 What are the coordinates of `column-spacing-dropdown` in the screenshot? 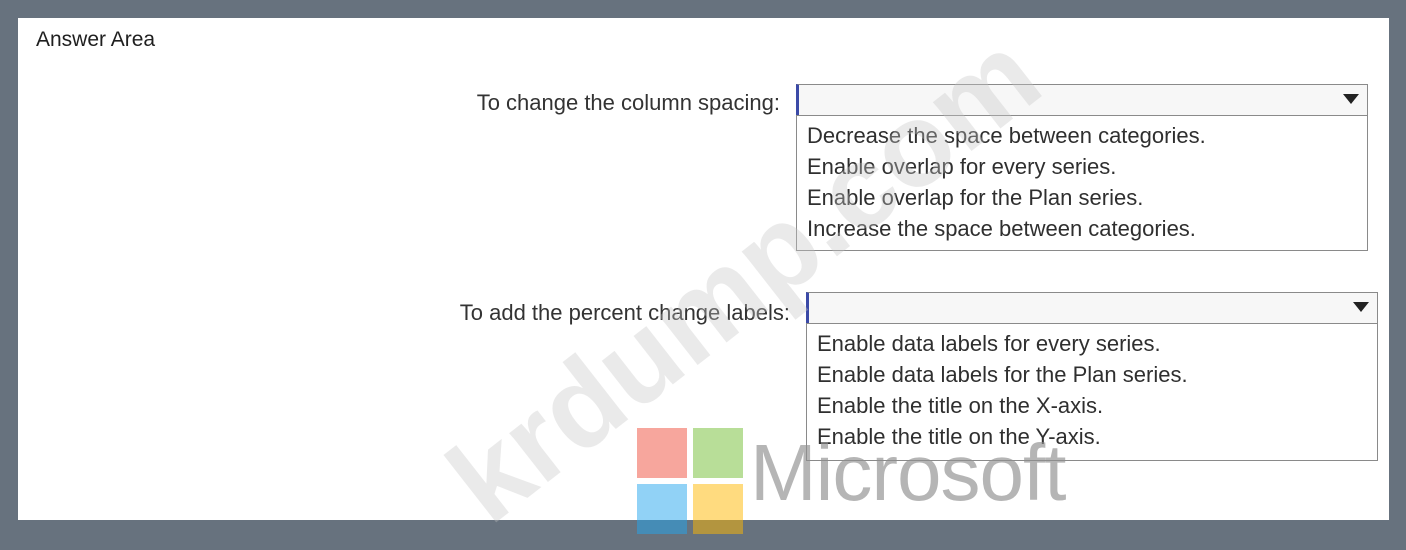 It's located at (1082, 100).